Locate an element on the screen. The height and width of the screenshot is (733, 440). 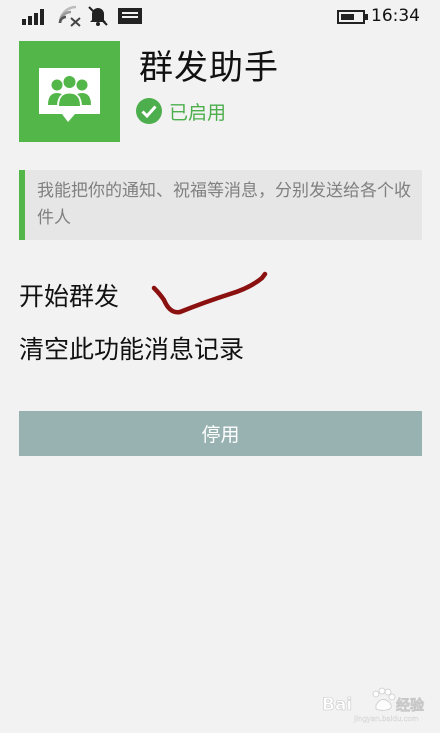
battery-icon is located at coordinates (352, 17).